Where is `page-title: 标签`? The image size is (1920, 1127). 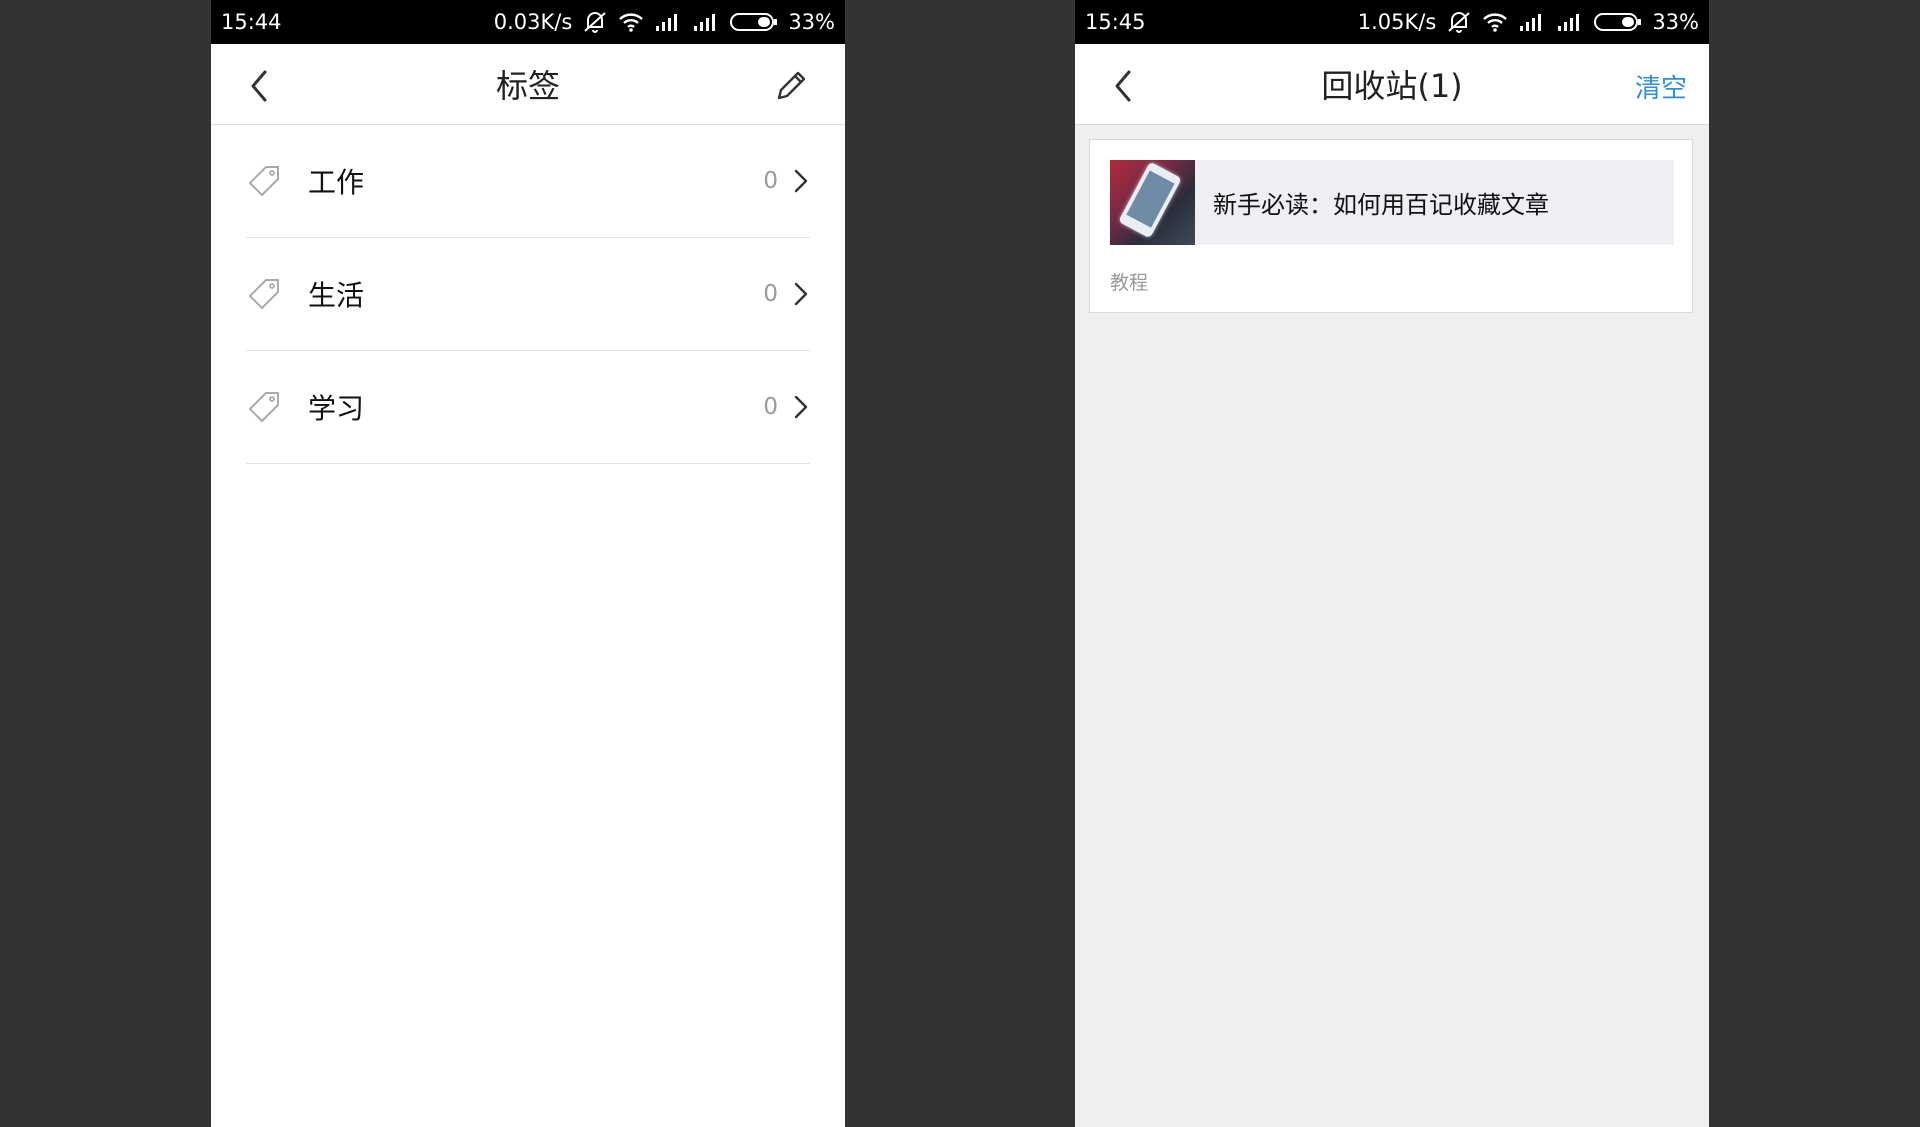 page-title: 标签 is located at coordinates (527, 86).